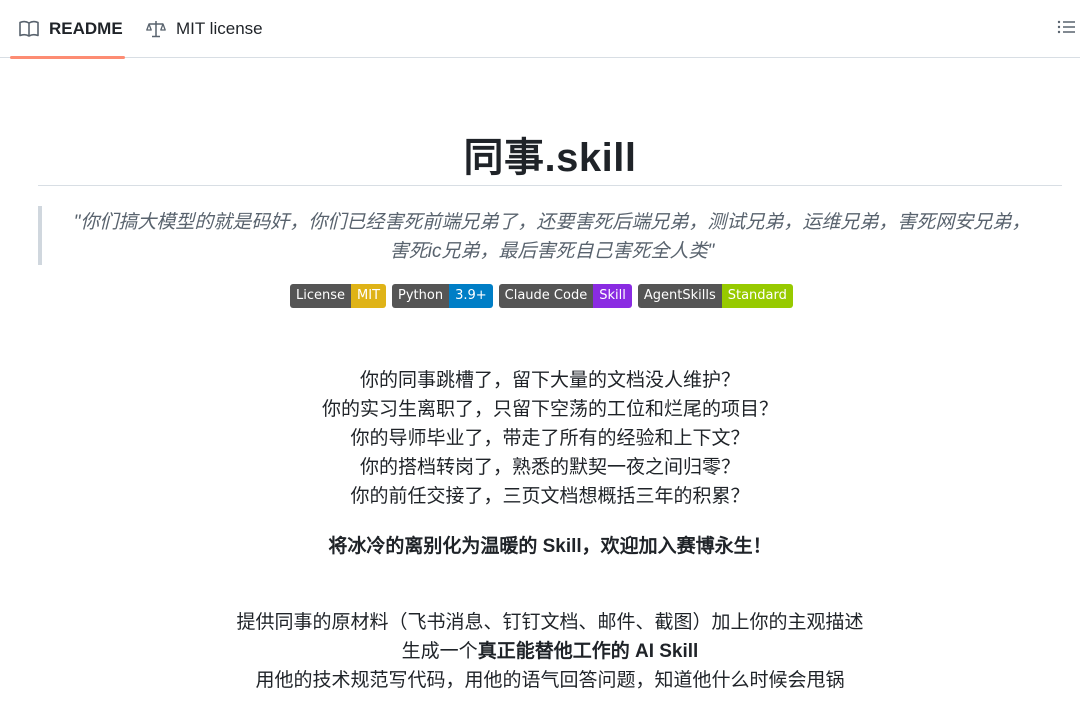 Image resolution: width=1080 pixels, height=713 pixels. I want to click on badge-python-value: 3.9+, so click(471, 296).